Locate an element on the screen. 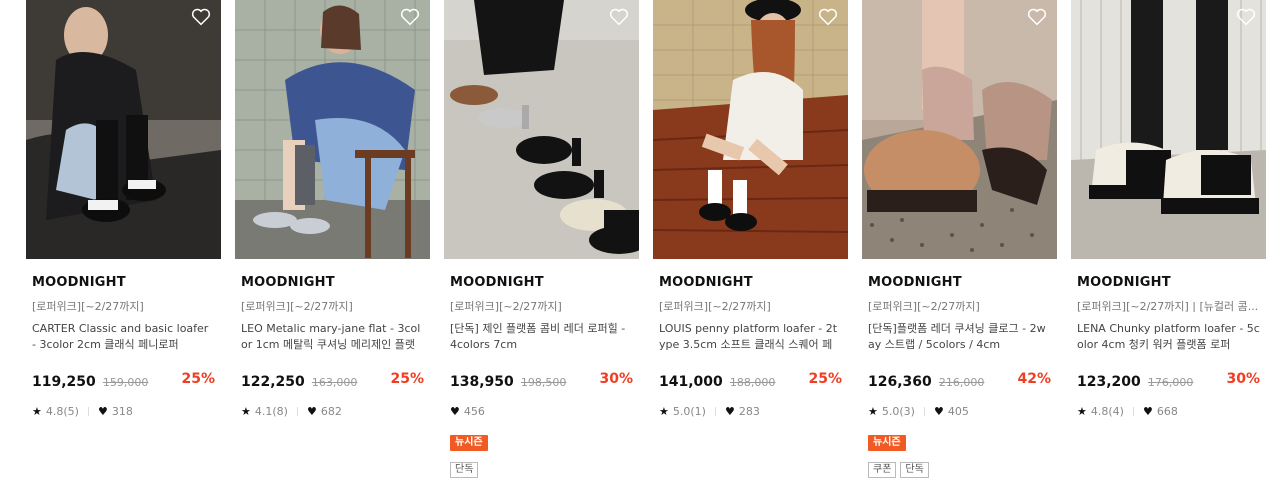  like-count: 682 is located at coordinates (331, 411).